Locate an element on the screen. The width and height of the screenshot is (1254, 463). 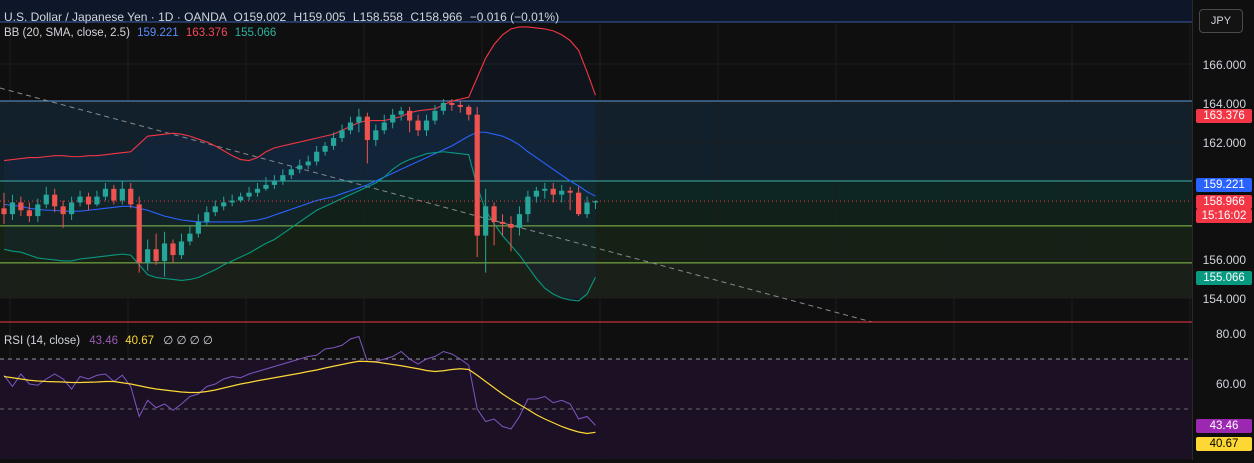
lower-band-label: 155.066 is located at coordinates (1224, 278).